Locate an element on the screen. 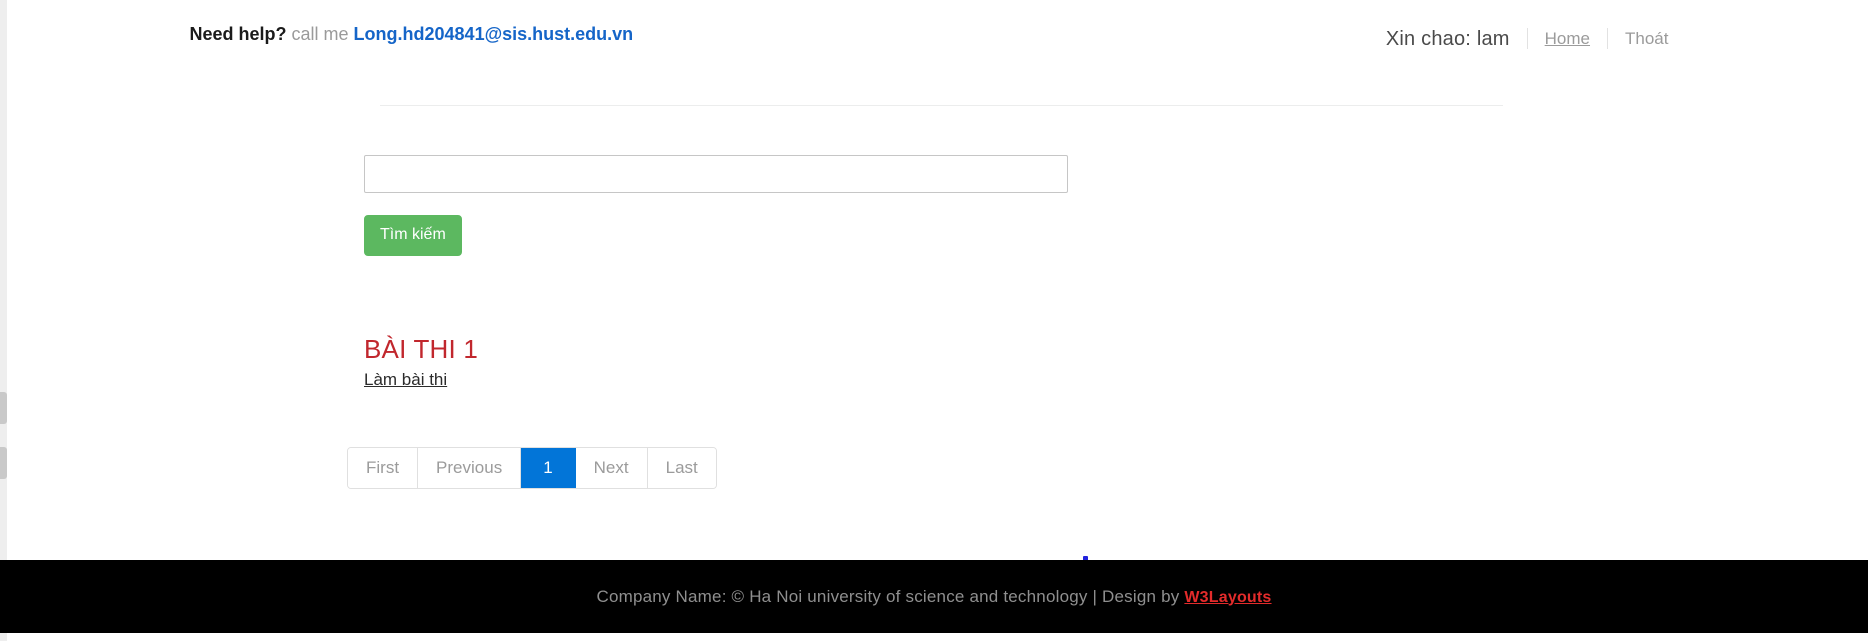 Image resolution: width=1868 pixels, height=641 pixels. pagination-next: Next is located at coordinates (611, 468).